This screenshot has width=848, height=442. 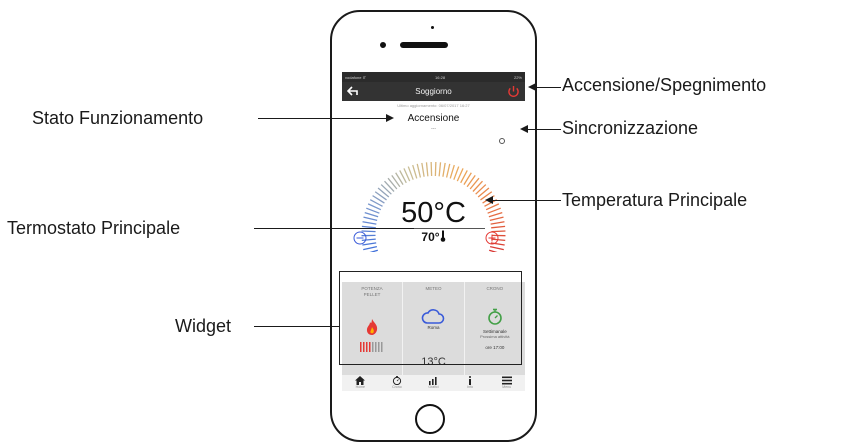 I want to click on main-temperature: 50°C, so click(x=433, y=213).